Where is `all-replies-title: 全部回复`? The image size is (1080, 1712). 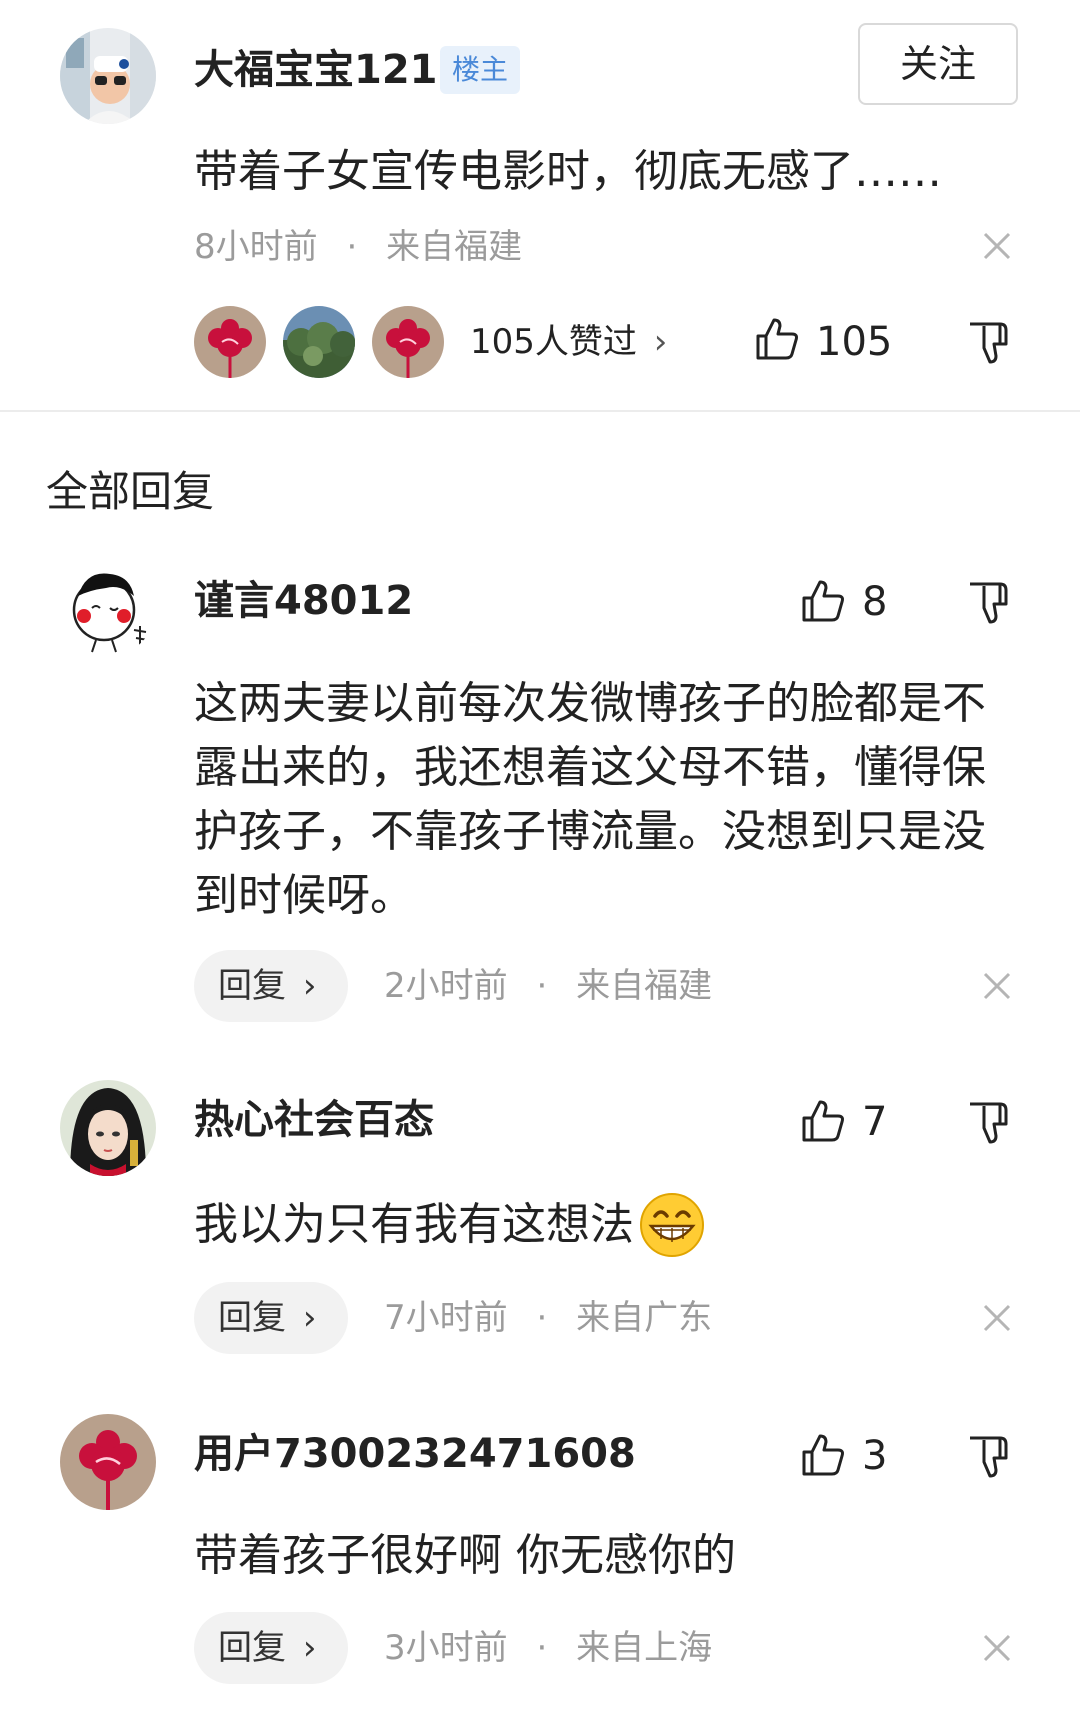 all-replies-title: 全部回复 is located at coordinates (130, 491).